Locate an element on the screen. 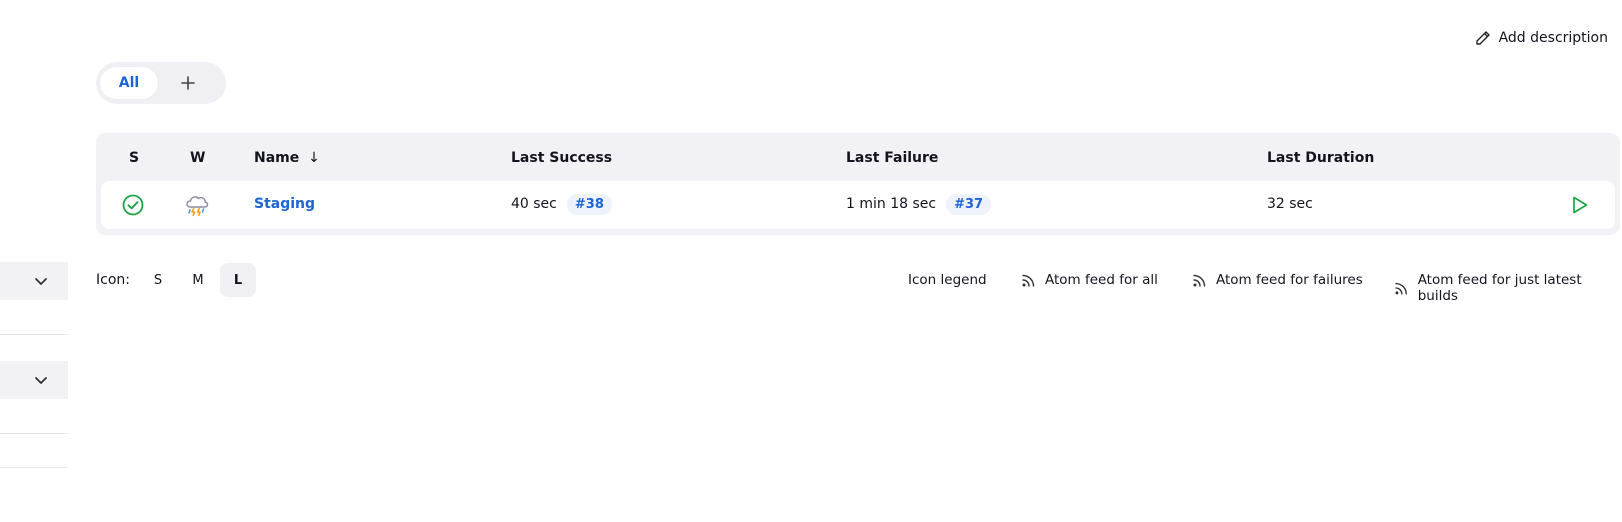 Image resolution: width=1622 pixels, height=522 pixels. column-header-name-label: Name is located at coordinates (277, 158).